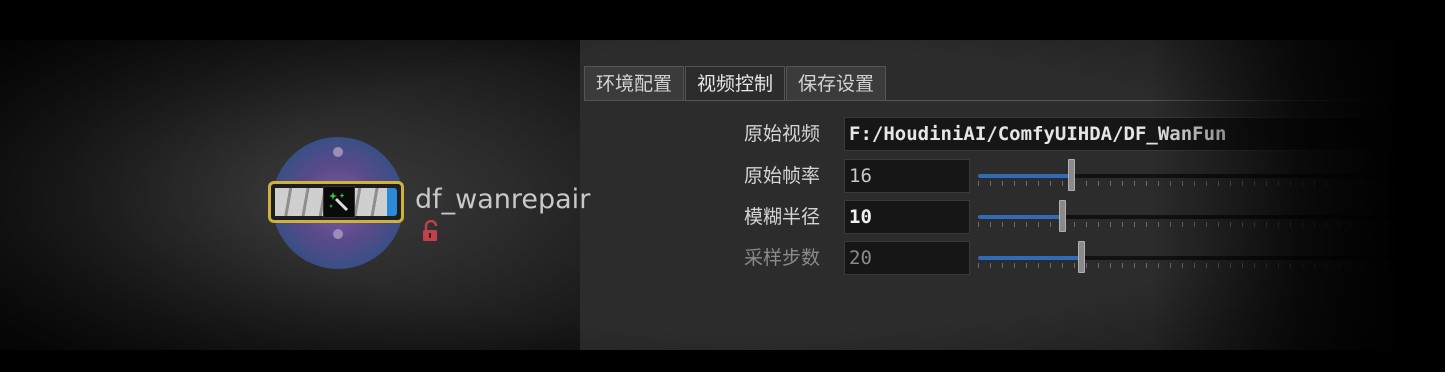 Image resolution: width=1445 pixels, height=372 pixels. What do you see at coordinates (338, 234) in the screenshot?
I see `node-output-connector` at bounding box center [338, 234].